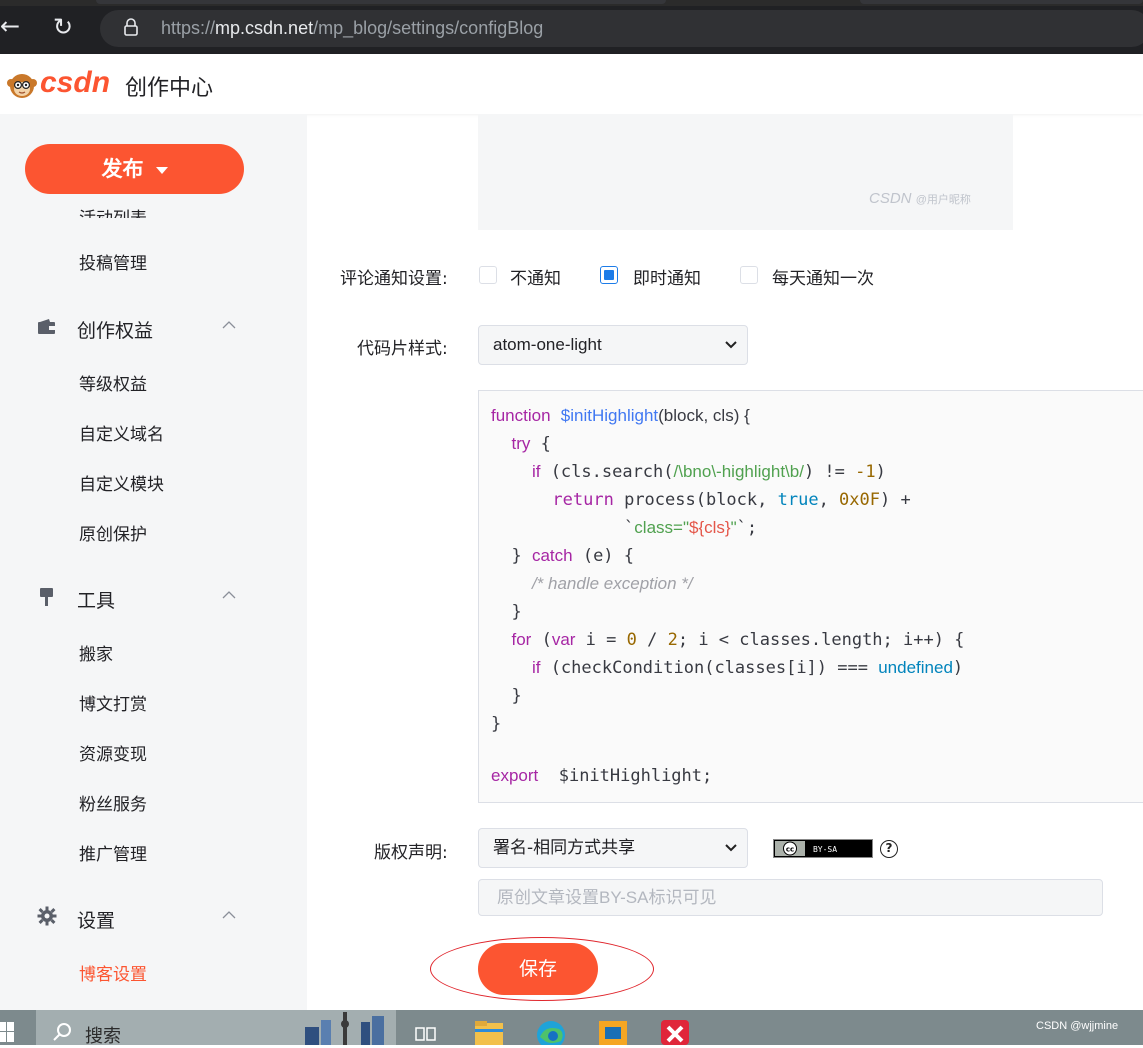  What do you see at coordinates (564, 848) in the screenshot?
I see `copyright-value: 署名-相同方式共享` at bounding box center [564, 848].